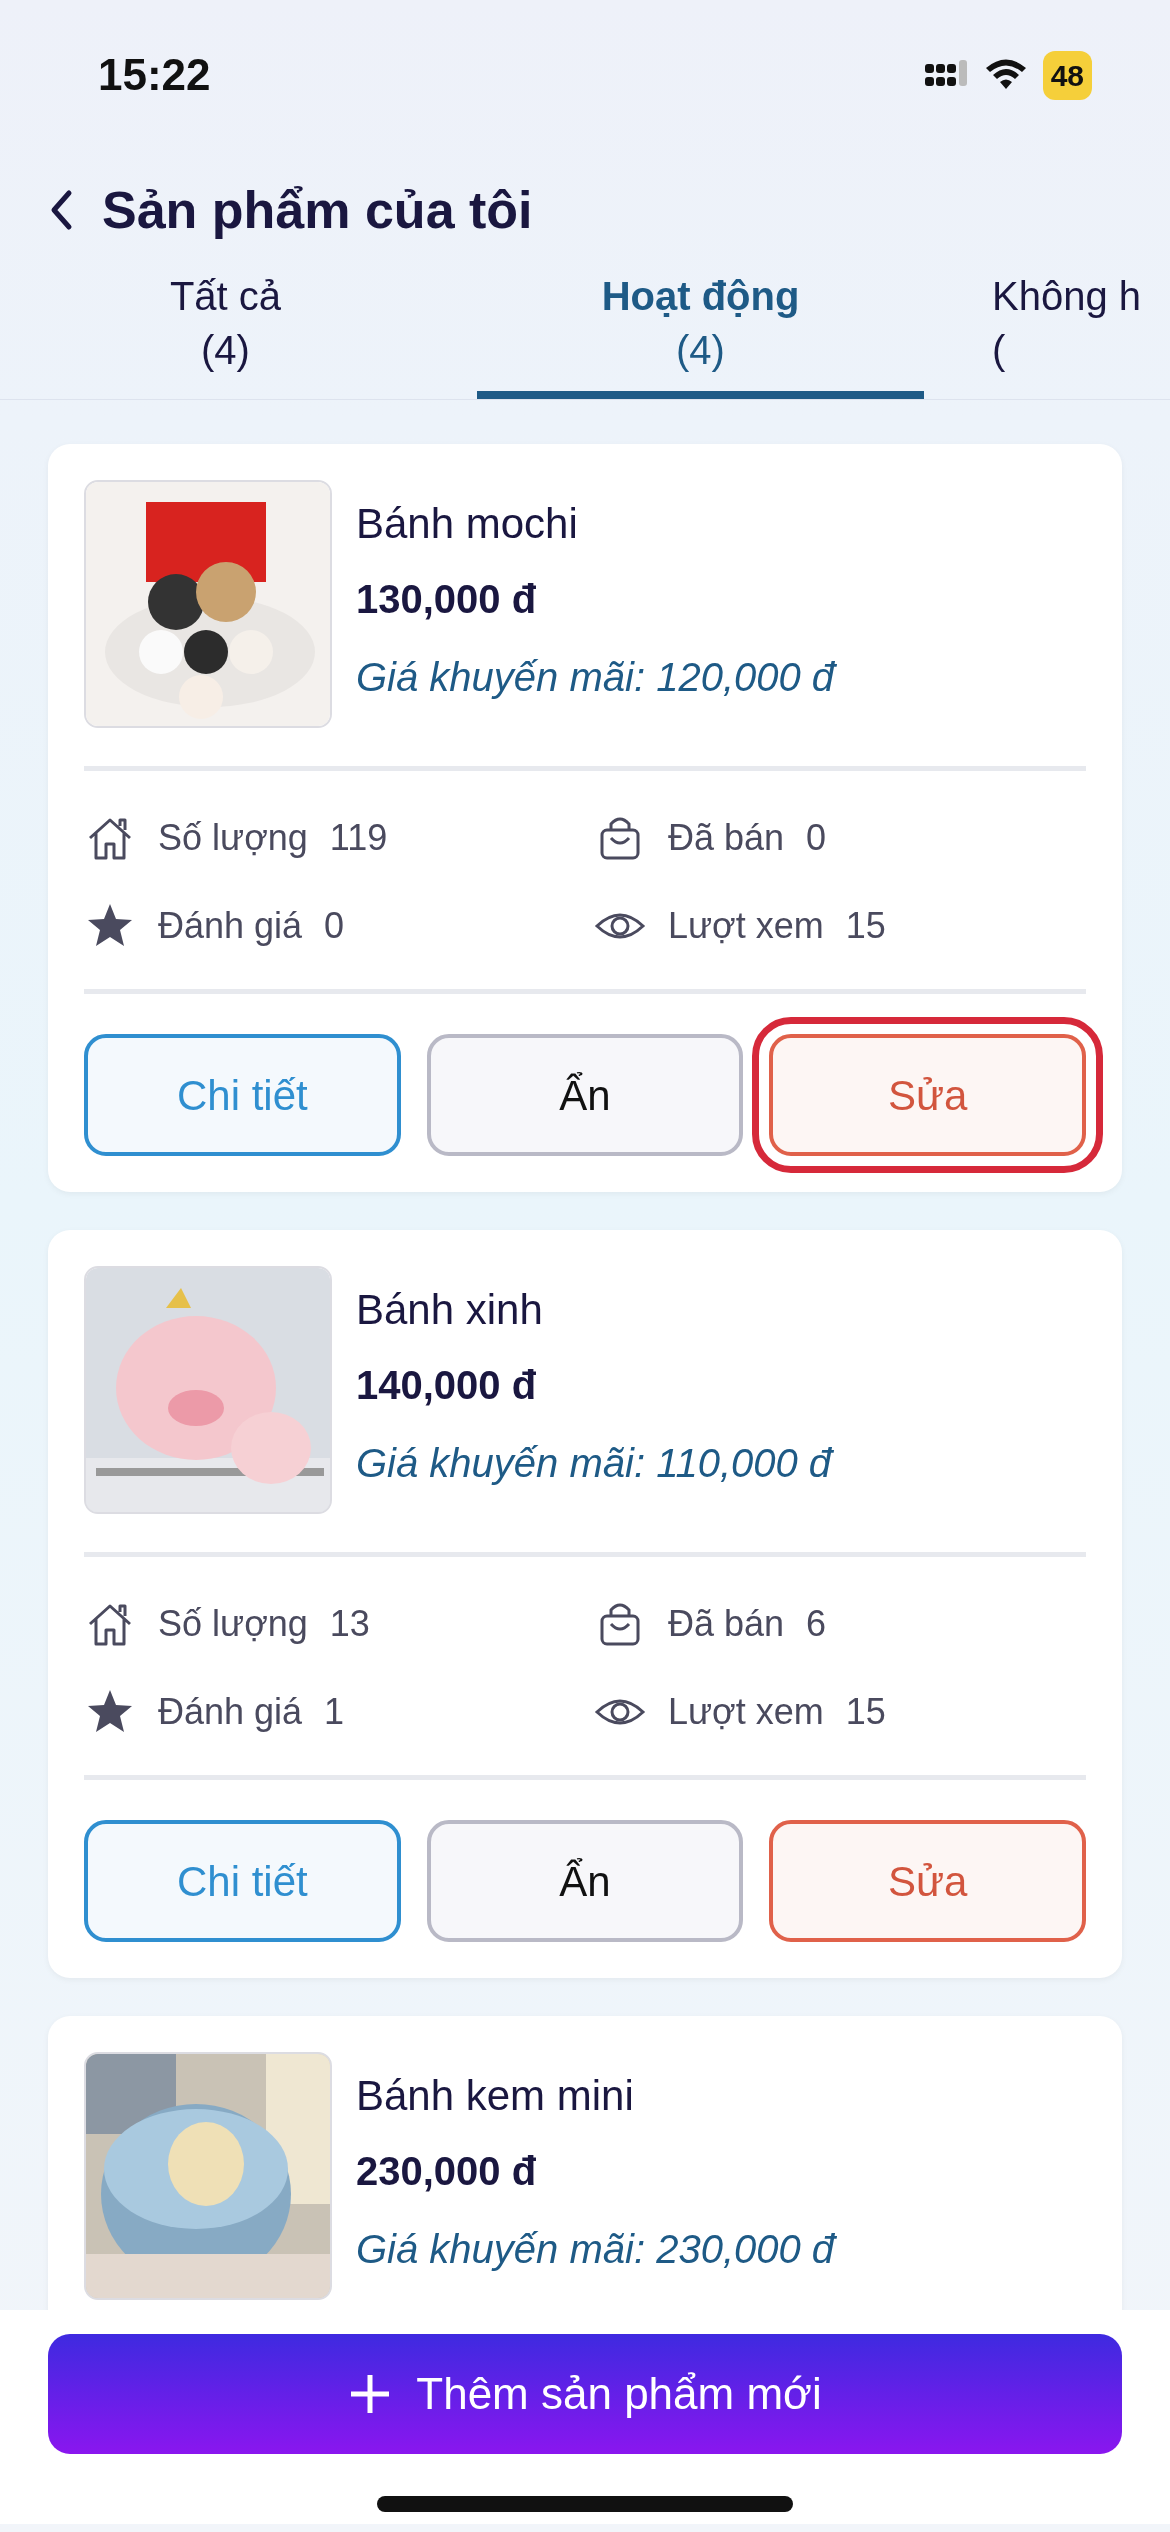  What do you see at coordinates (816, 1624) in the screenshot?
I see `stat-value: 6` at bounding box center [816, 1624].